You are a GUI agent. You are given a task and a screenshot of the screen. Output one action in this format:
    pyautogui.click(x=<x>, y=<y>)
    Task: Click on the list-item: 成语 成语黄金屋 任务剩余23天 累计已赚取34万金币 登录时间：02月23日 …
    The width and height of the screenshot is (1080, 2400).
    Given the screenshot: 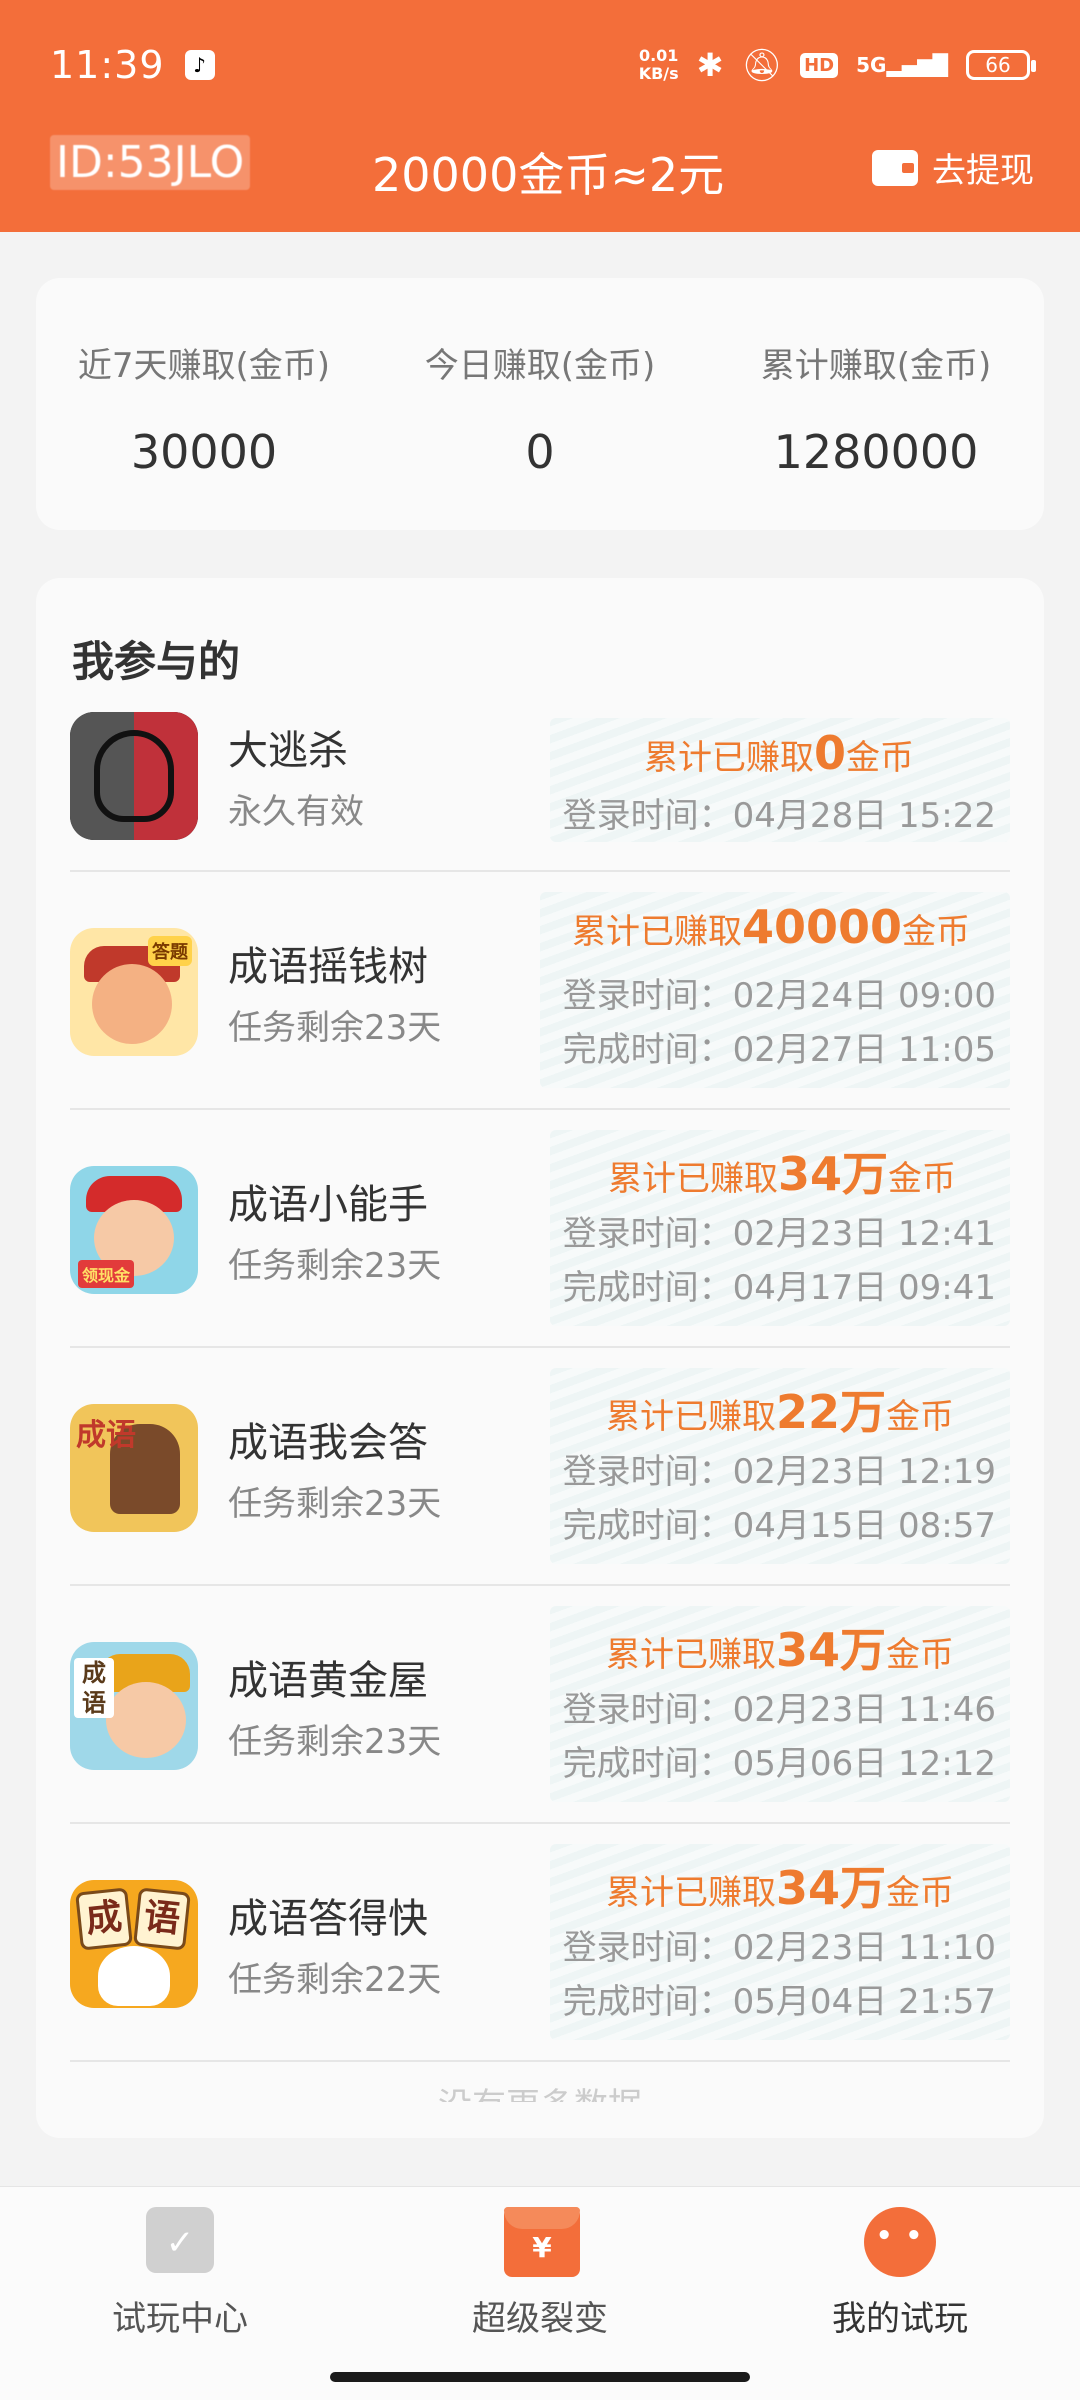 What is the action you would take?
    pyautogui.click(x=540, y=1705)
    